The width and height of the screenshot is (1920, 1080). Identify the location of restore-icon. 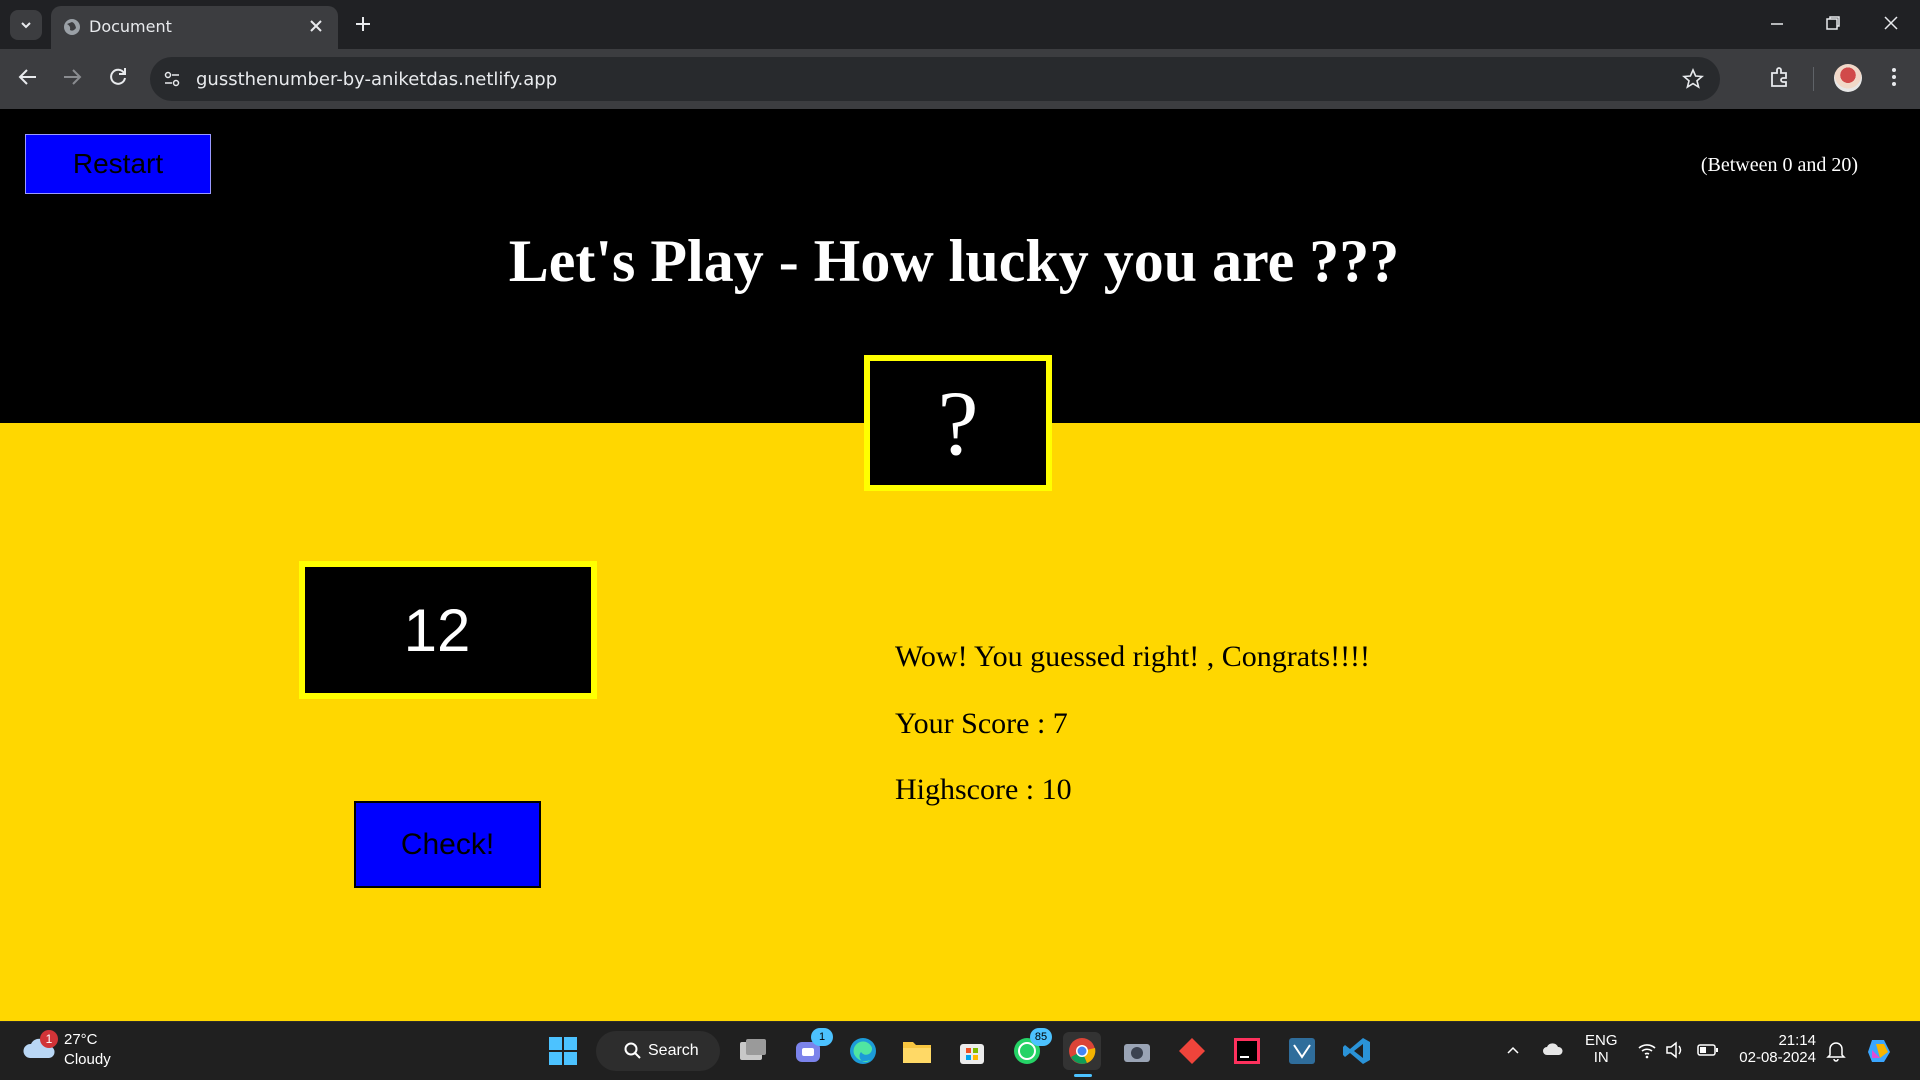
(1833, 23).